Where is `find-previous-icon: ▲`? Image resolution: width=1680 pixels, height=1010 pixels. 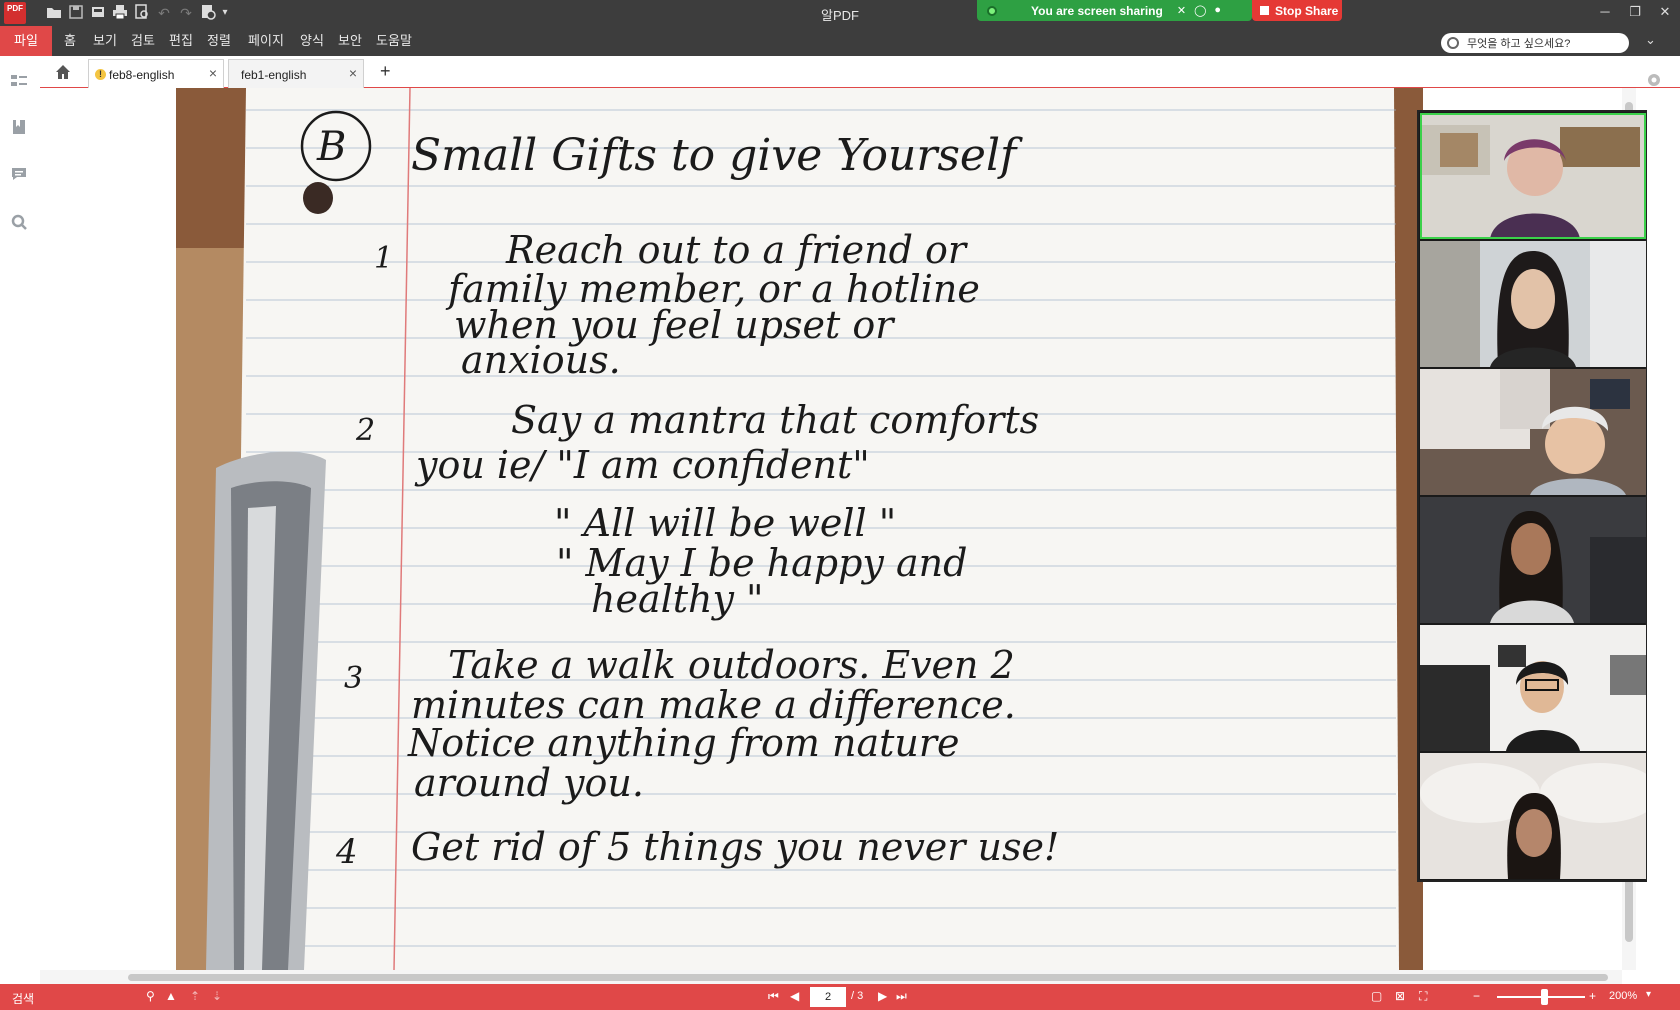
find-previous-icon: ▲ is located at coordinates (171, 996).